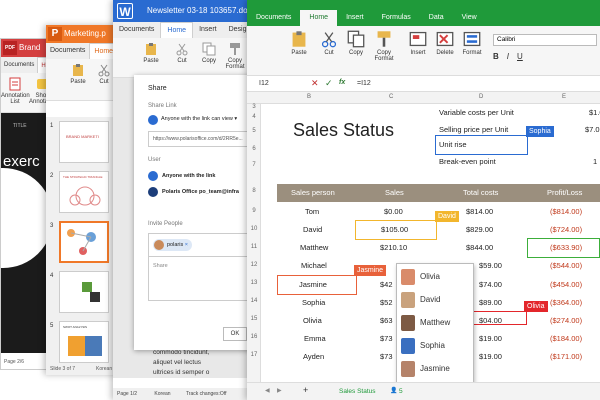  I want to click on message-textarea: Share, so click(200, 279).